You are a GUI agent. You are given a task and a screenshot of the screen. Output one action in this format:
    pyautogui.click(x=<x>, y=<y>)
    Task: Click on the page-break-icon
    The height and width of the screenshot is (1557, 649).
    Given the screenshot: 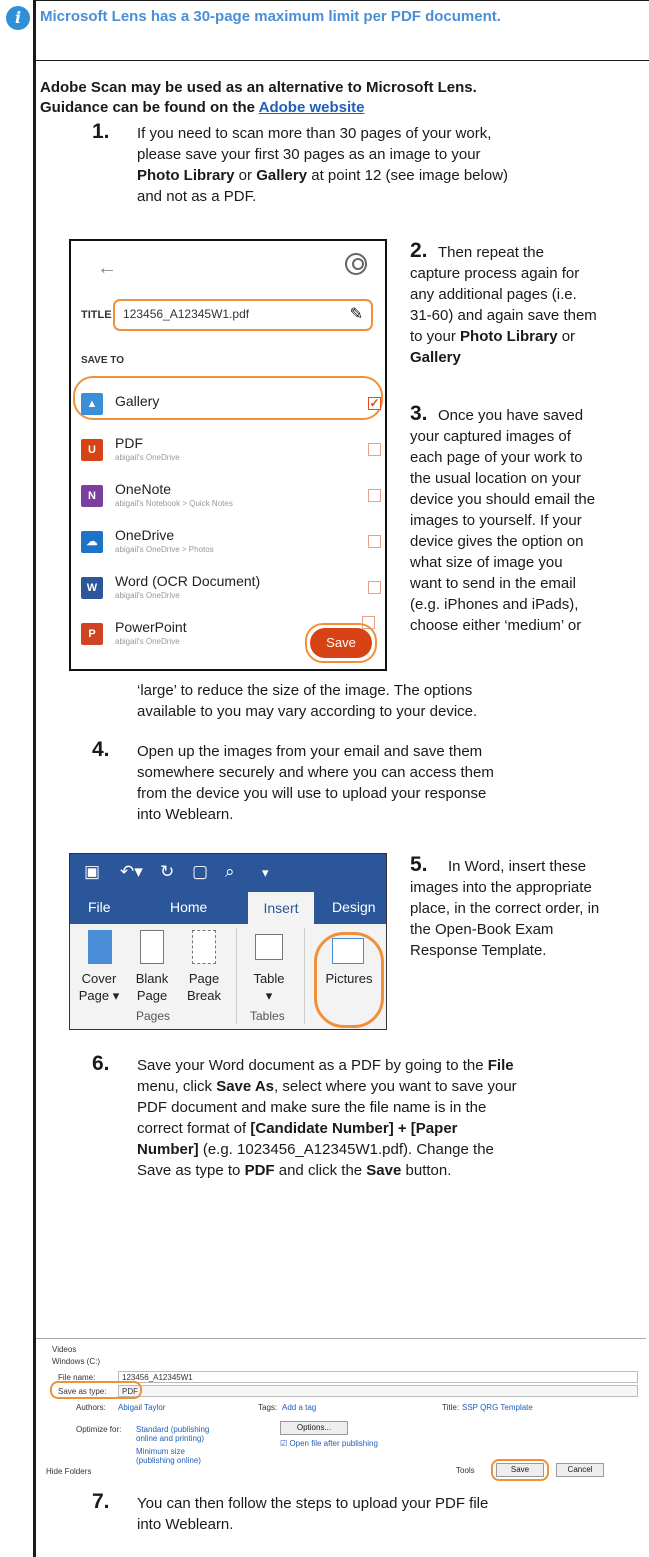 What is the action you would take?
    pyautogui.click(x=204, y=947)
    